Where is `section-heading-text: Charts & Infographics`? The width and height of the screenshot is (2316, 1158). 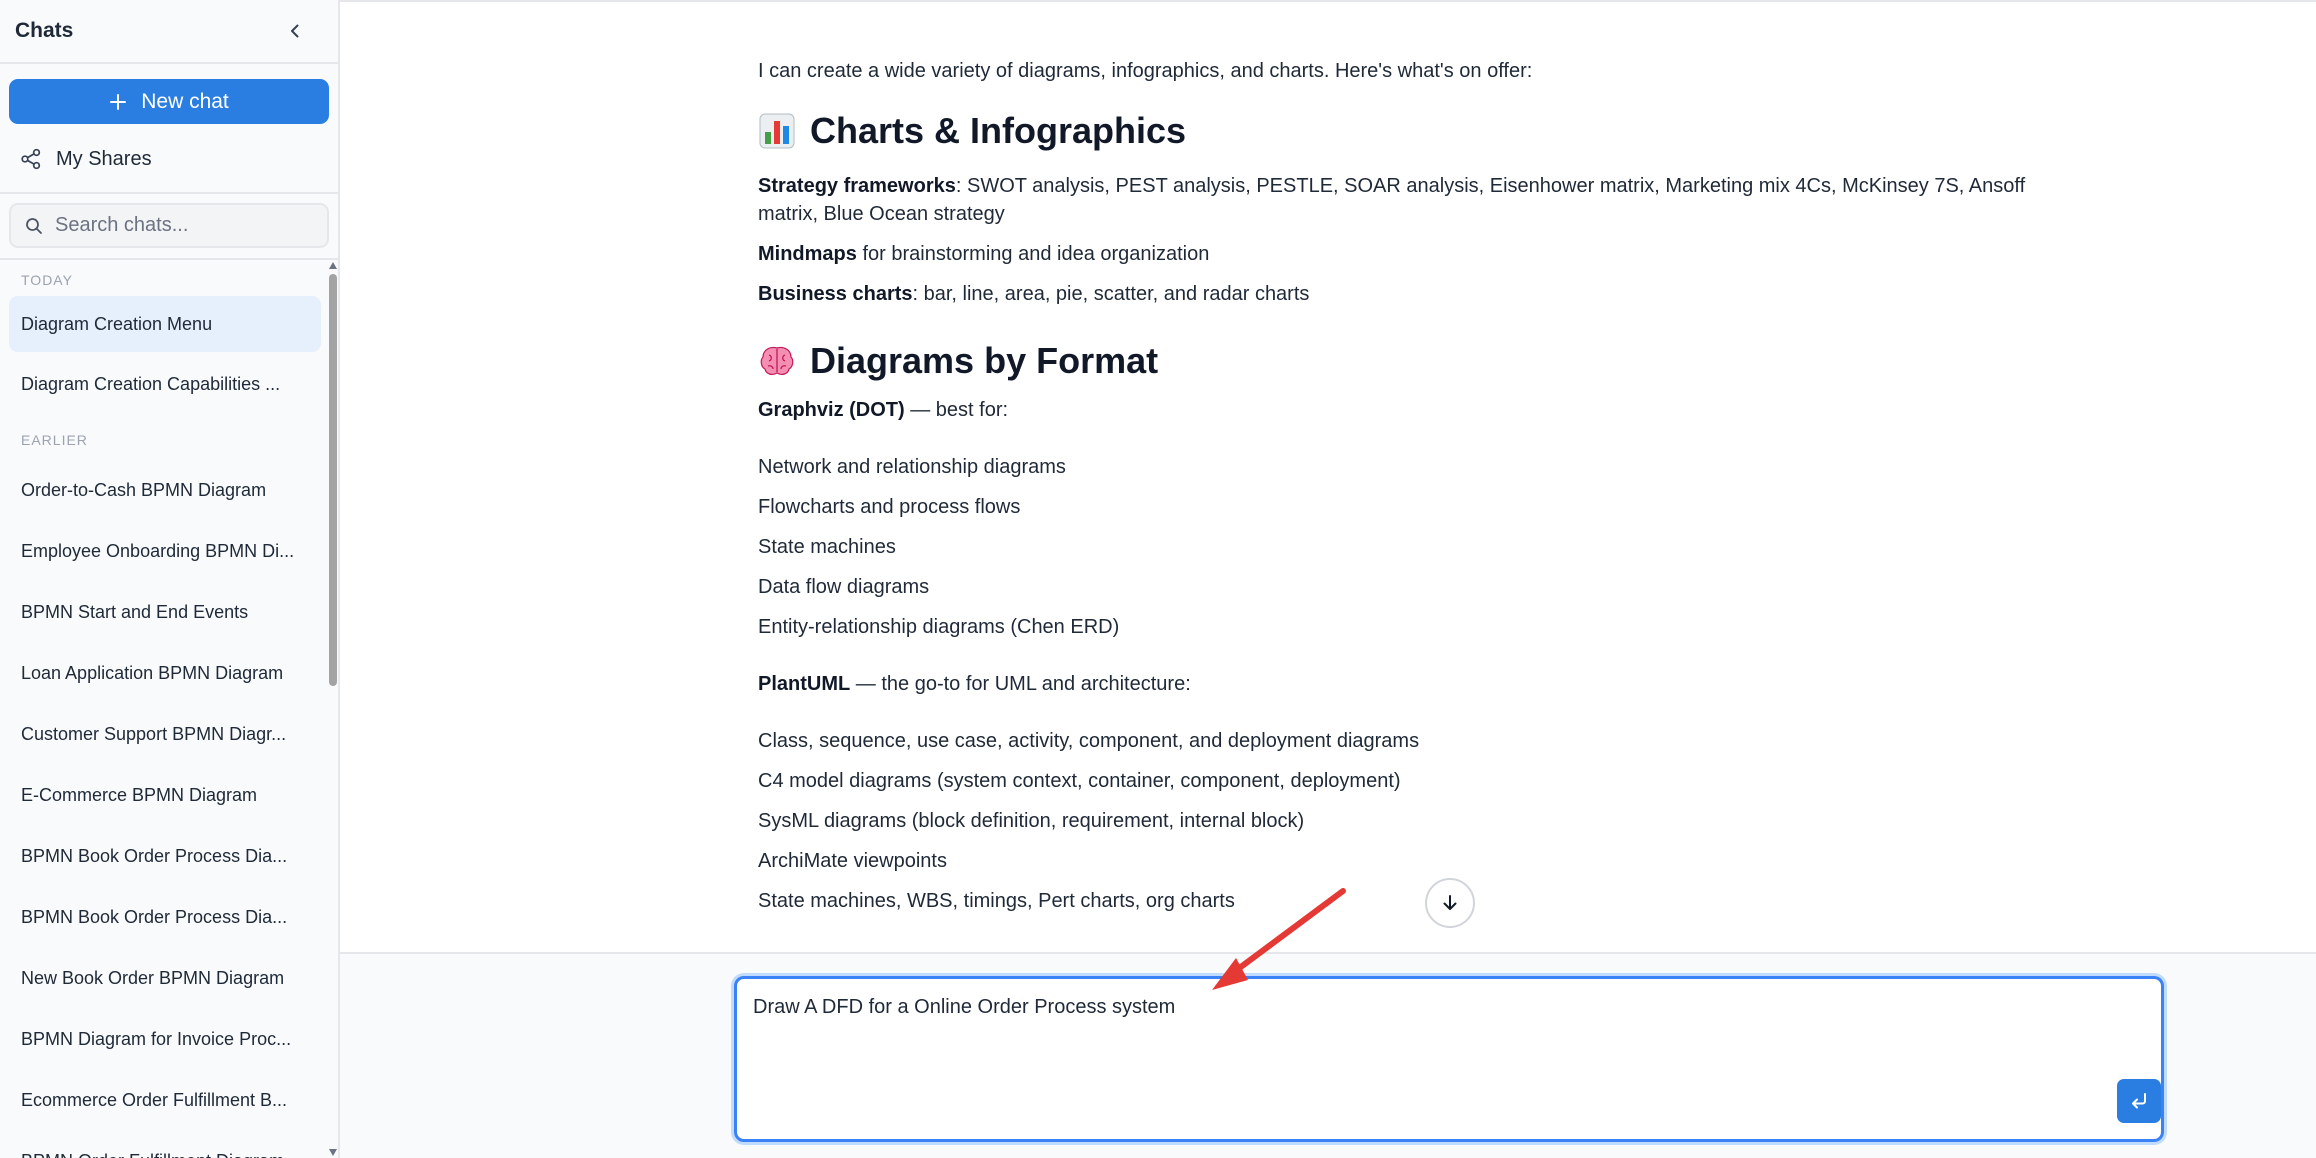
section-heading-text: Charts & Infographics is located at coordinates (998, 130).